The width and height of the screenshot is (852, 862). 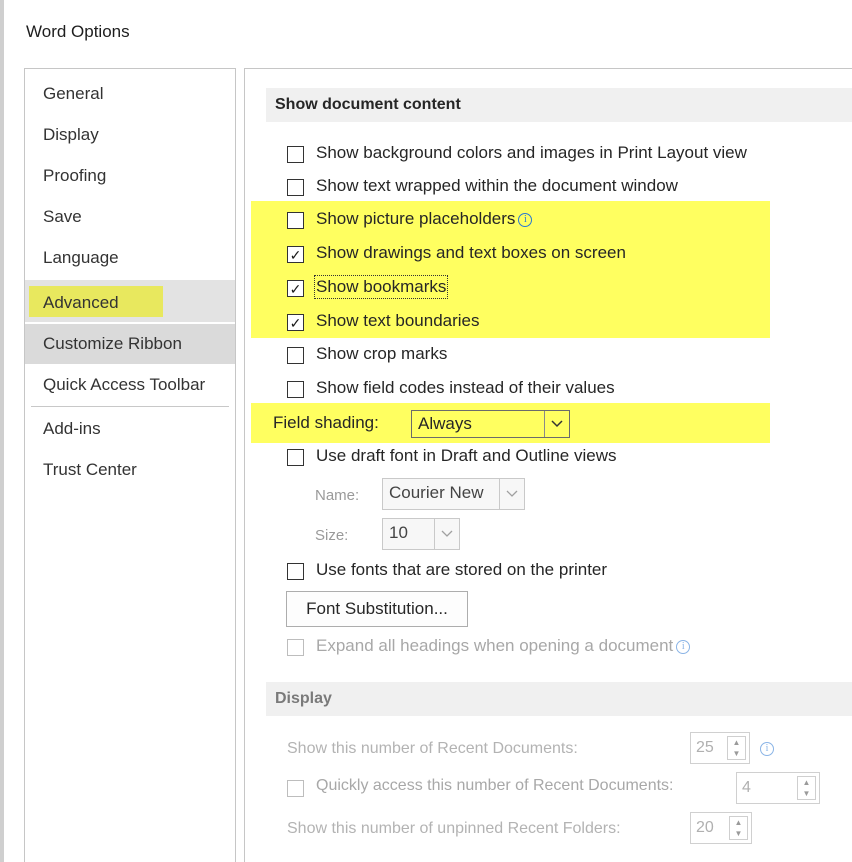 What do you see at coordinates (721, 828) in the screenshot?
I see `recent-folders-spinner: 20 ▲ ▼` at bounding box center [721, 828].